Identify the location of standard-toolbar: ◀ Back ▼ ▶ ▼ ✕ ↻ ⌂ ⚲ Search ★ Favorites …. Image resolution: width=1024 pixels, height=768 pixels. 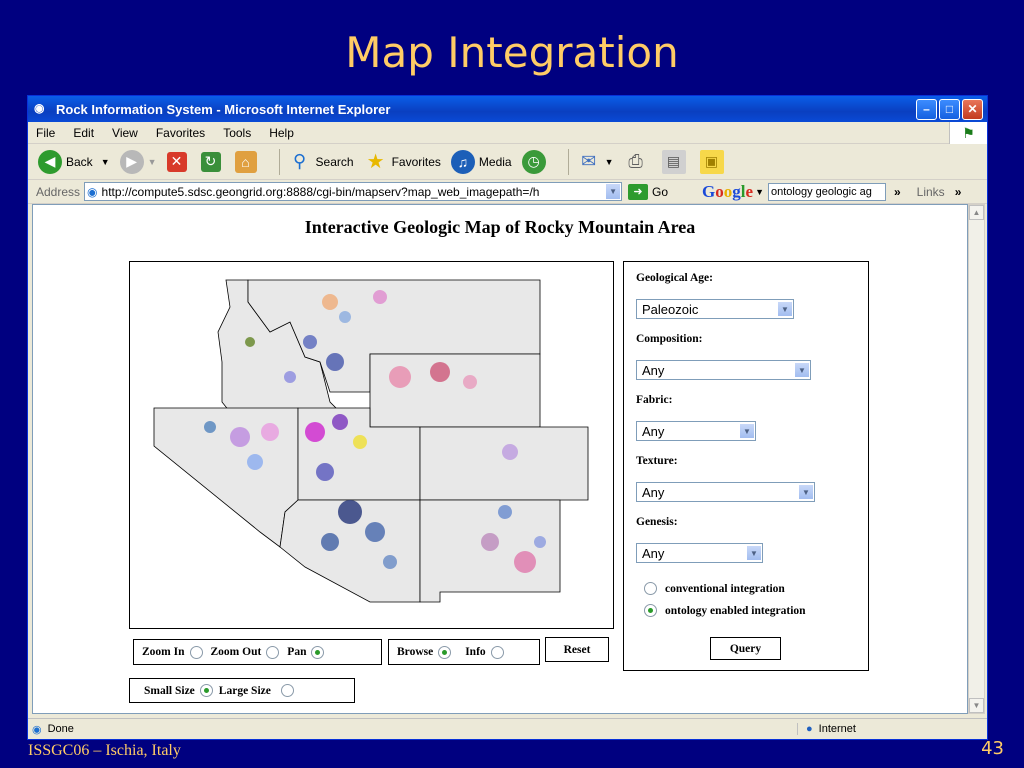
(507, 162).